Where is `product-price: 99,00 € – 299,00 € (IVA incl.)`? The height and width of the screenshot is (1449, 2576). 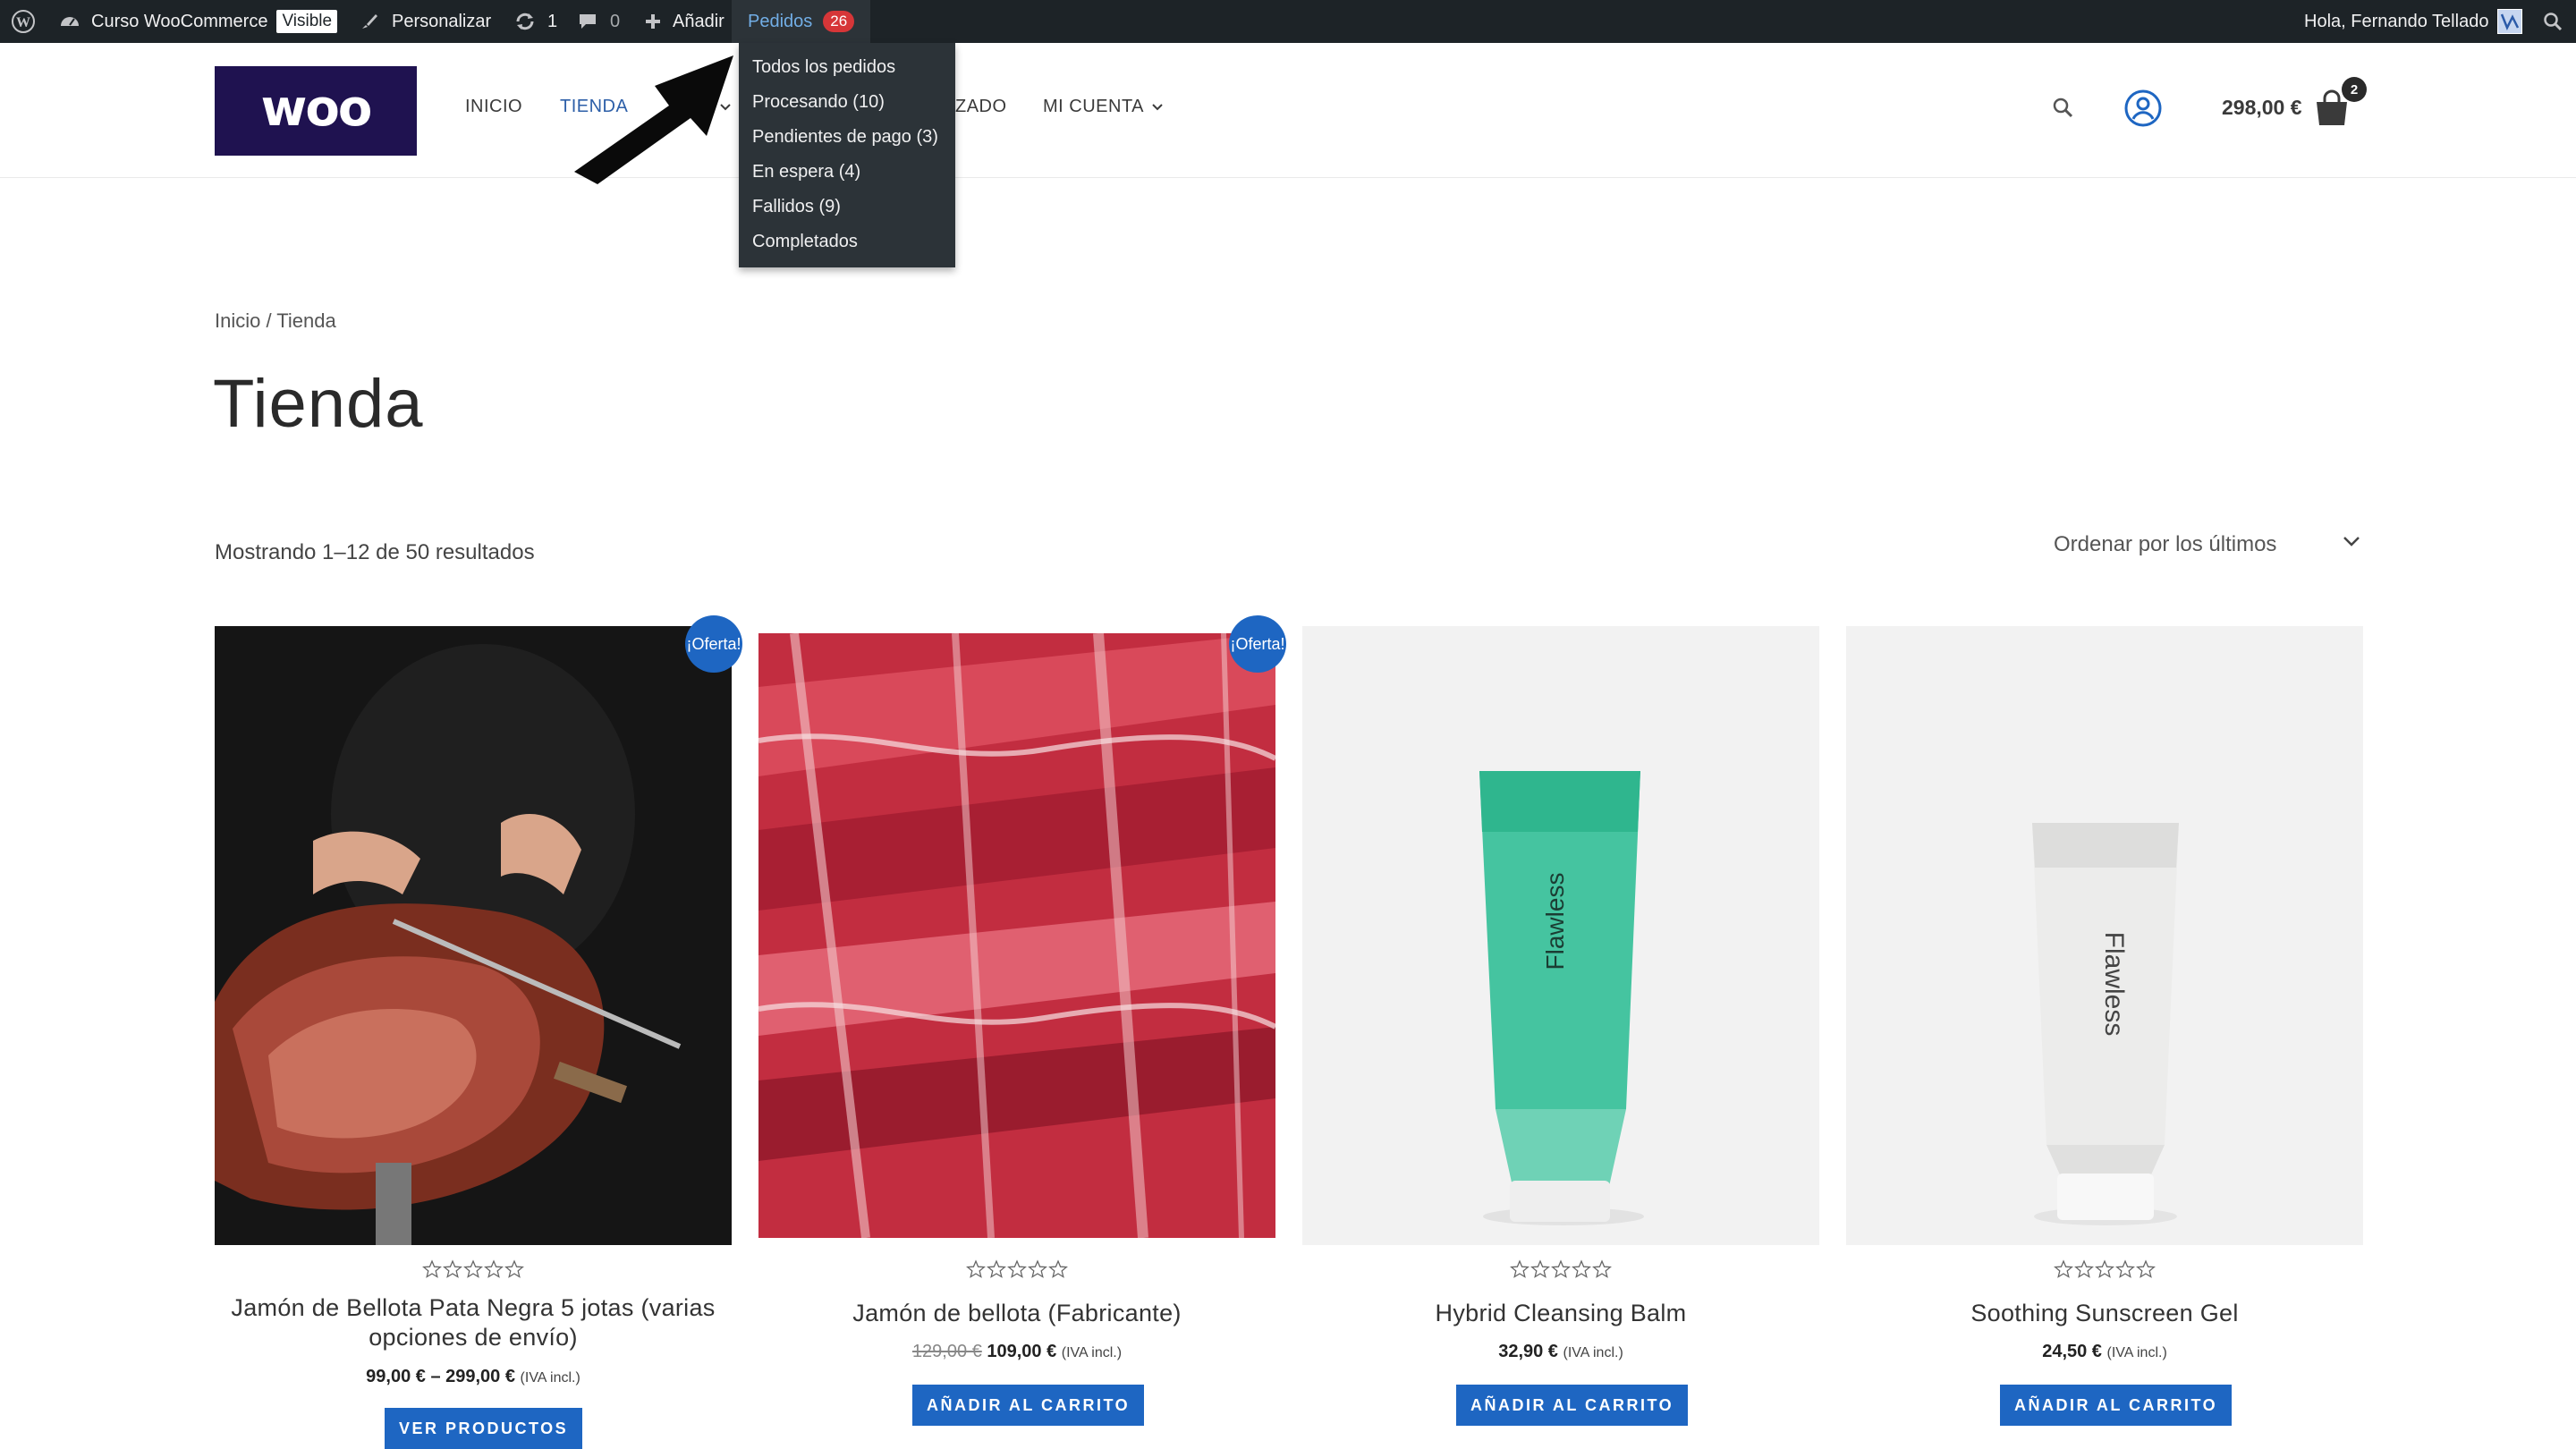 product-price: 99,00 € – 299,00 € (IVA incl.) is located at coordinates (473, 1377).